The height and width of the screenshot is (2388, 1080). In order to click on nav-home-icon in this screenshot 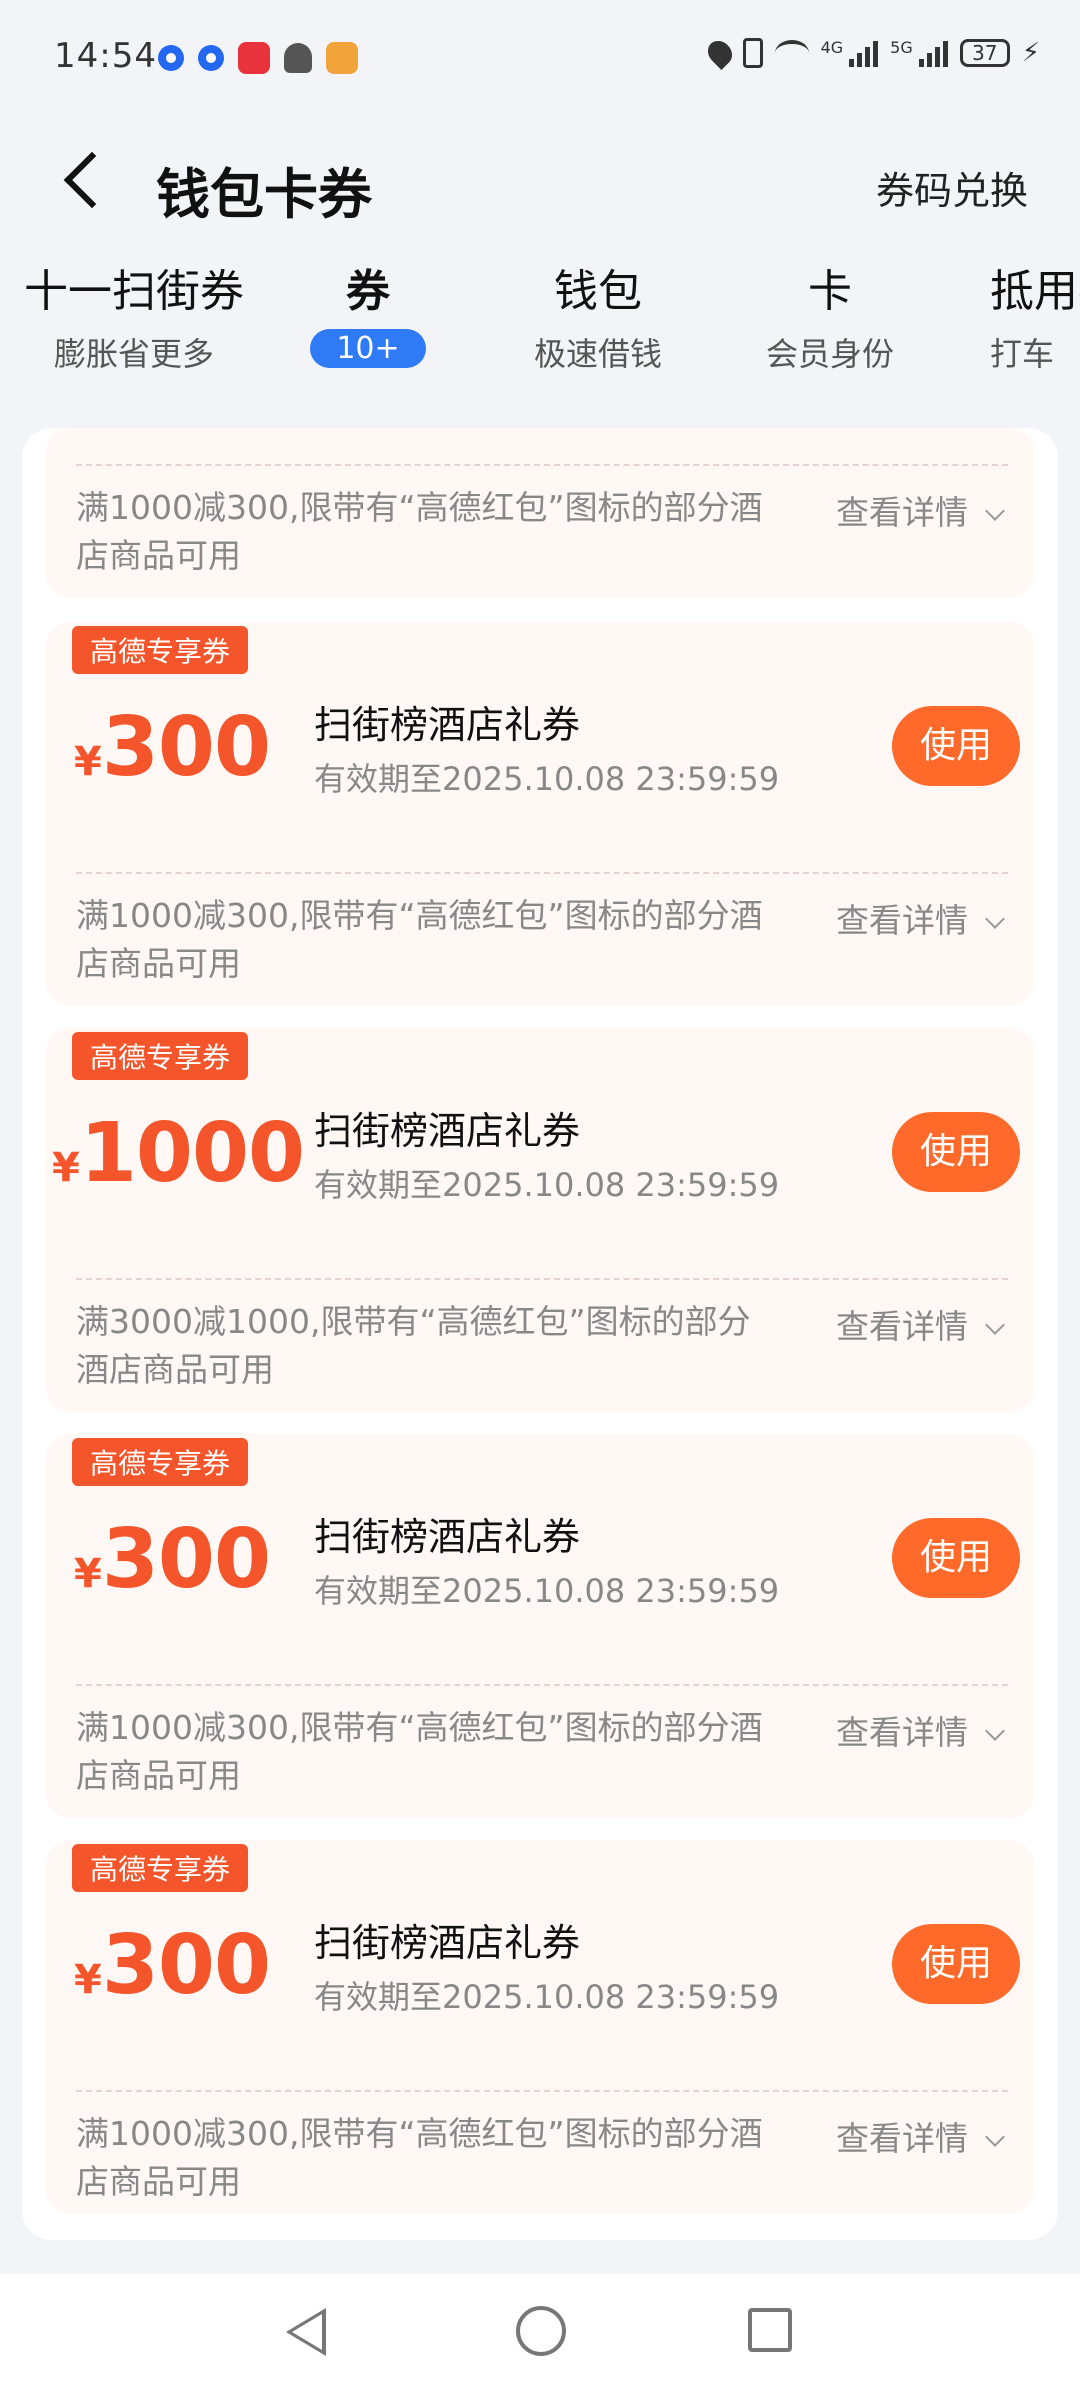, I will do `click(541, 2331)`.